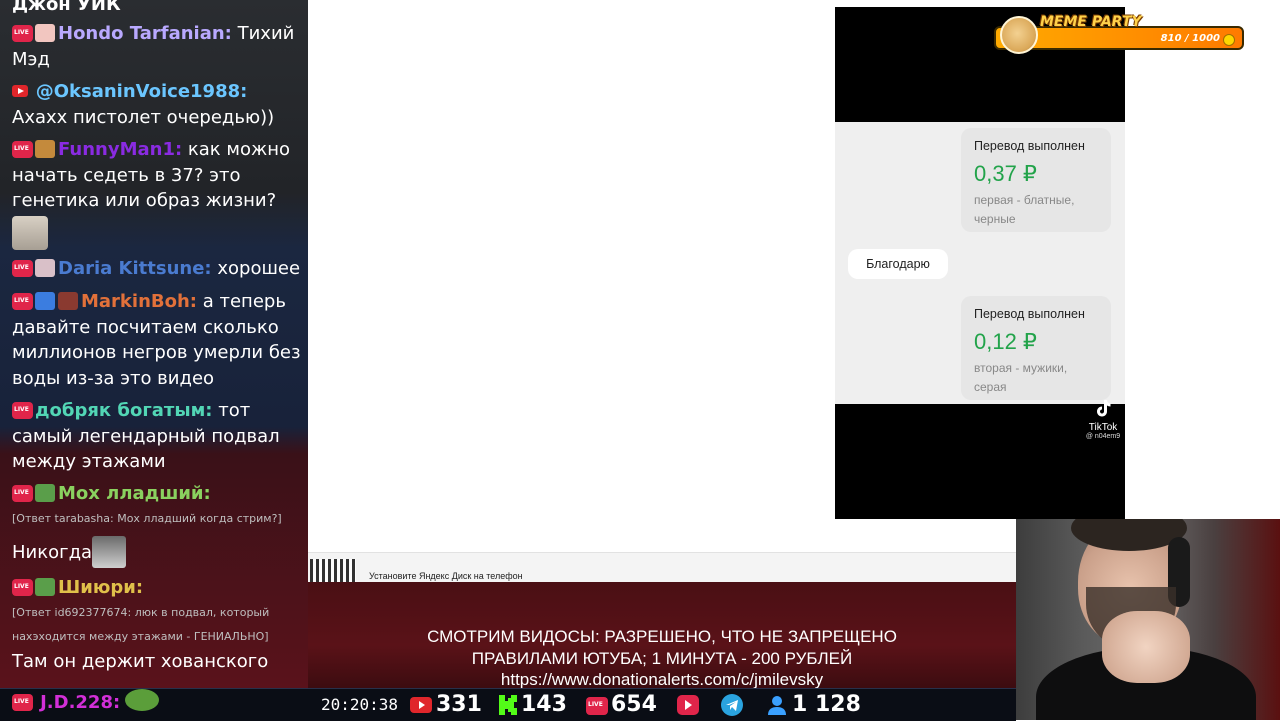  What do you see at coordinates (1104, 408) in the screenshot?
I see `tiktok-icon` at bounding box center [1104, 408].